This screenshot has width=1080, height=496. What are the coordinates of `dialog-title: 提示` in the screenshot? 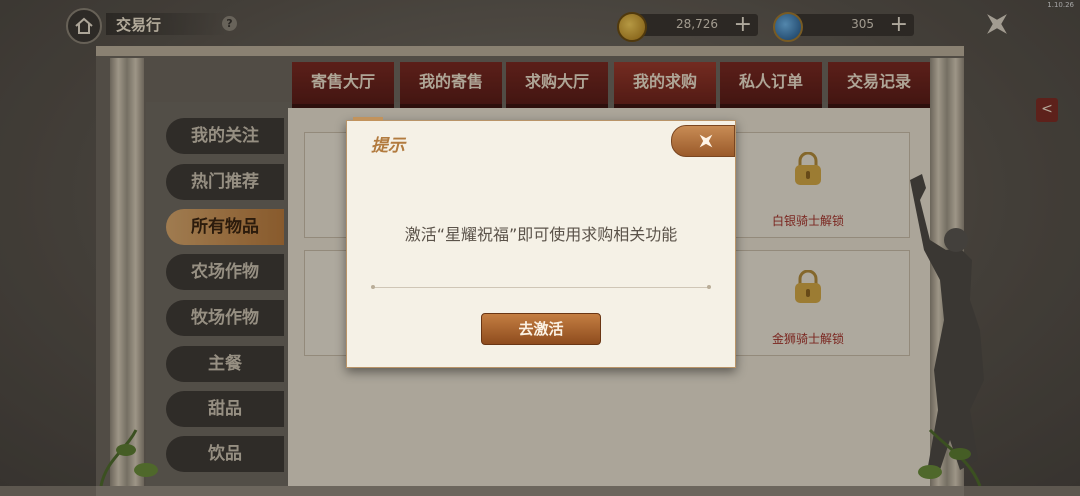 It's located at (388, 146).